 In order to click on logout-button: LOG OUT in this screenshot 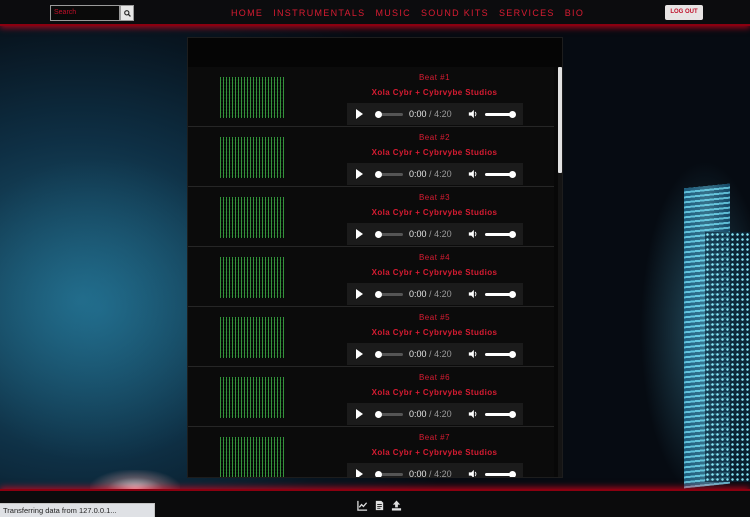, I will do `click(684, 12)`.